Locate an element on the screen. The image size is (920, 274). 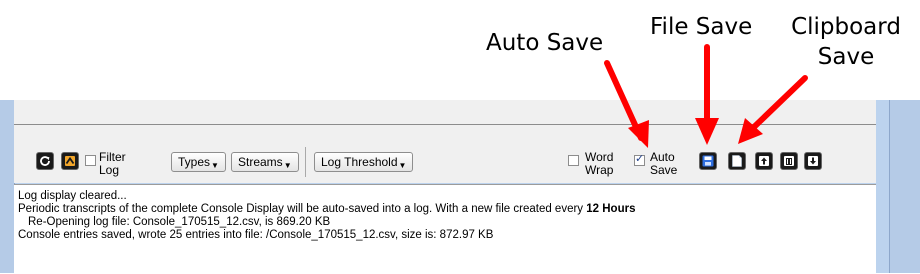
filter-log-label: Filter Log is located at coordinates (112, 164).